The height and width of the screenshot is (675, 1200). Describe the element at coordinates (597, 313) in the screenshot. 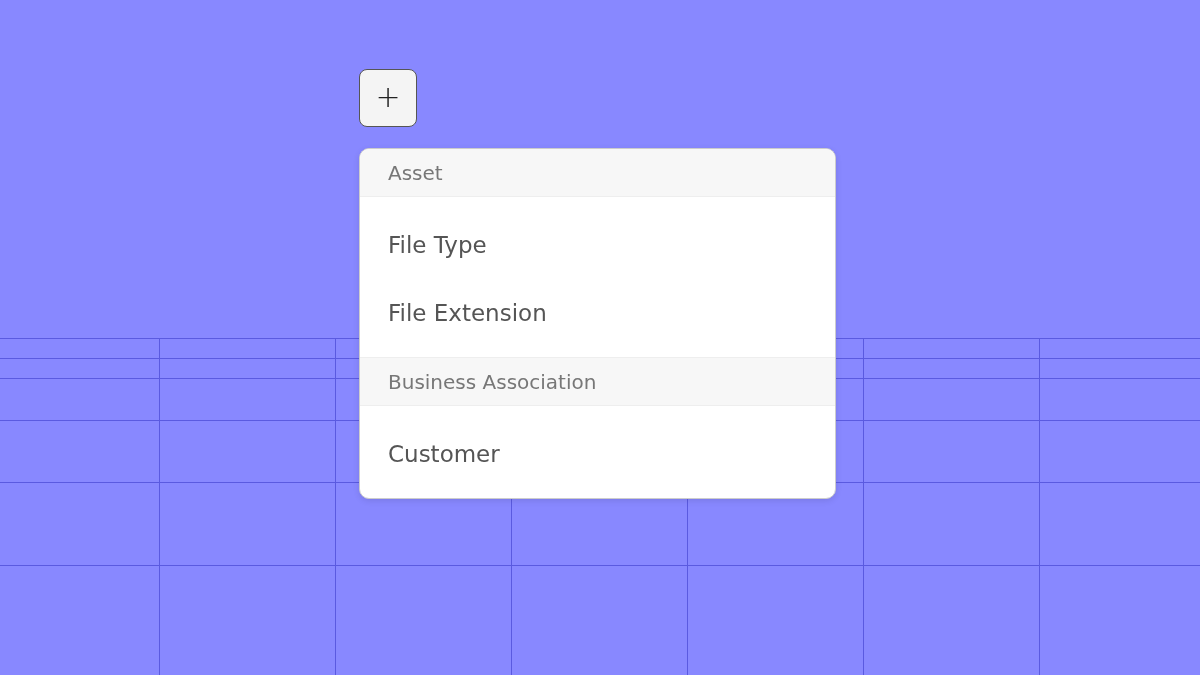

I see `menu-item: File Extension` at that location.